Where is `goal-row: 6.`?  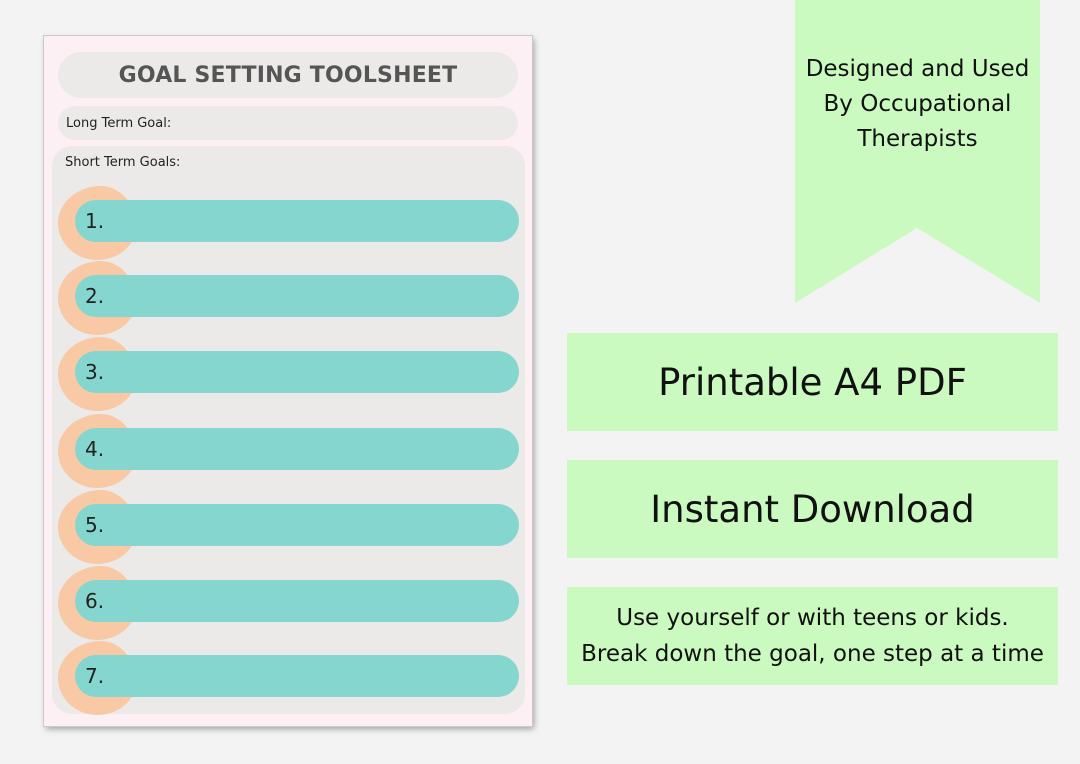
goal-row: 6. is located at coordinates (288, 608).